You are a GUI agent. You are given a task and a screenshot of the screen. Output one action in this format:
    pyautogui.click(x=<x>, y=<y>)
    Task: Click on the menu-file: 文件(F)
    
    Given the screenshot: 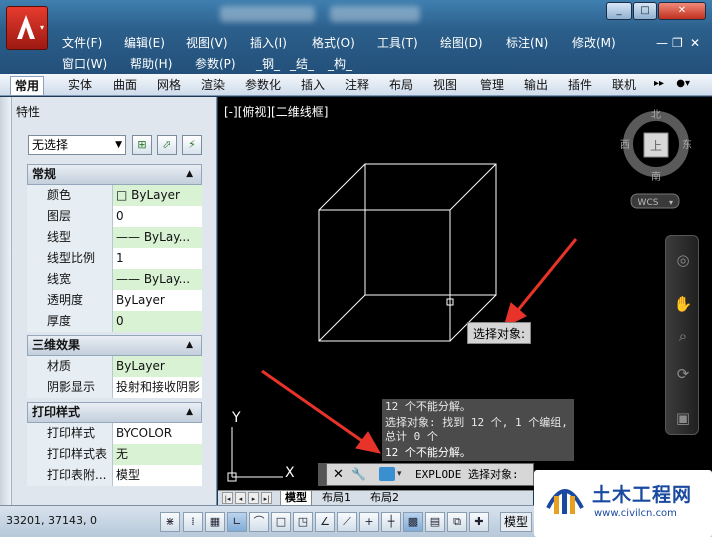 What is the action you would take?
    pyautogui.click(x=82, y=42)
    